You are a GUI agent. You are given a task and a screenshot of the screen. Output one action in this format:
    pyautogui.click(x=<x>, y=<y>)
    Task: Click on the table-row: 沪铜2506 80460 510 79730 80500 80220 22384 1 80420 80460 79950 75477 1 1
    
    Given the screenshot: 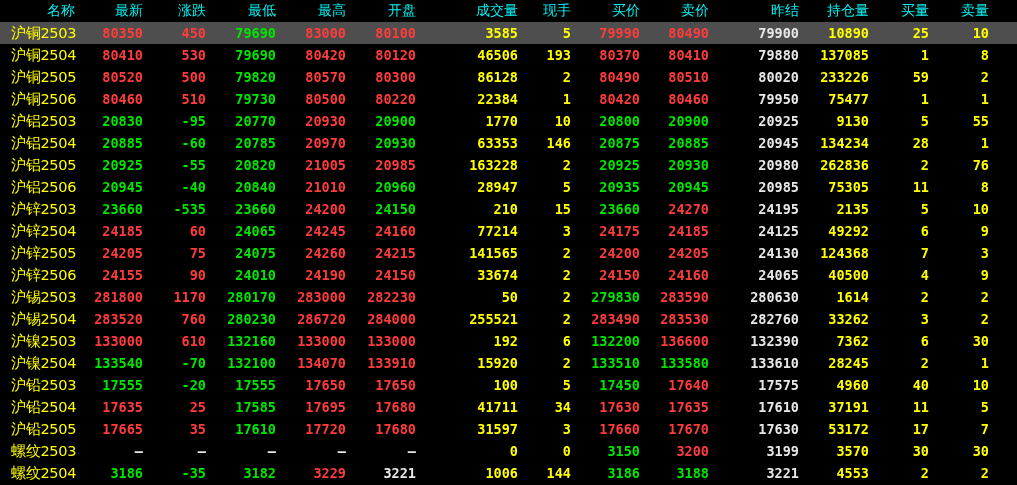 What is the action you would take?
    pyautogui.click(x=508, y=99)
    